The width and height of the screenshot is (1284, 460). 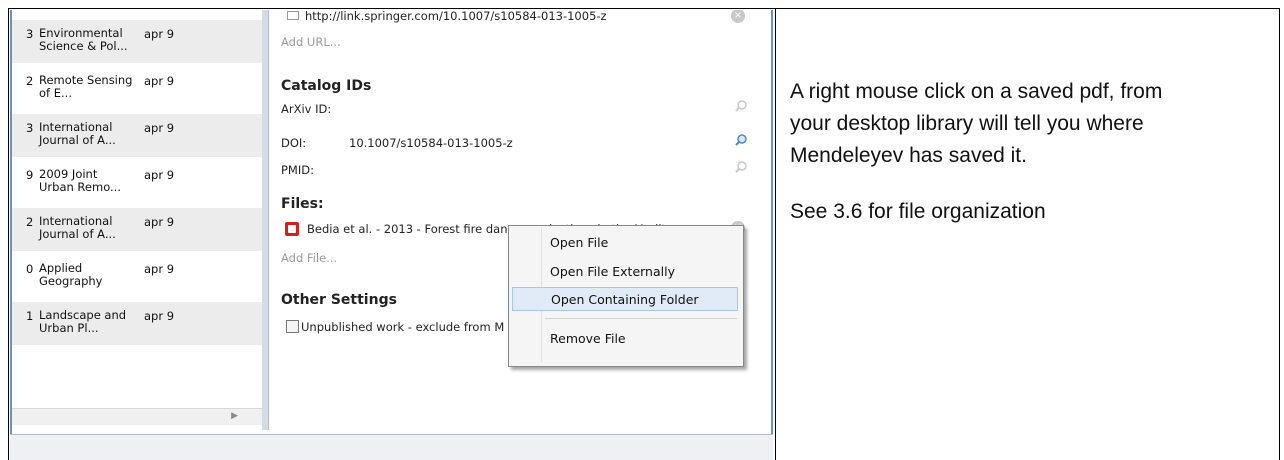 What do you see at coordinates (137, 41) in the screenshot?
I see `list-item: 3 Environmental Science & Pol... apr 9` at bounding box center [137, 41].